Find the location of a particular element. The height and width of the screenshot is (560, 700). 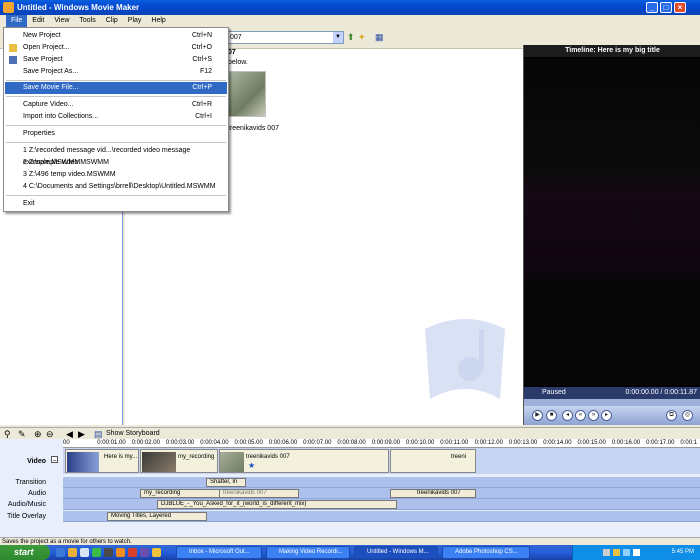

video-clip-recording: my_recording is located at coordinates (179, 461).